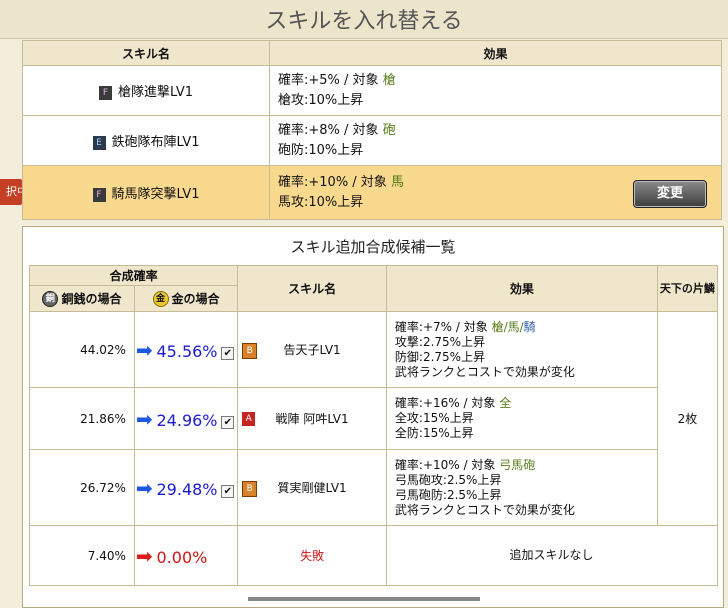  Describe the element at coordinates (312, 555) in the screenshot. I see `fail-label: 失敗` at that location.